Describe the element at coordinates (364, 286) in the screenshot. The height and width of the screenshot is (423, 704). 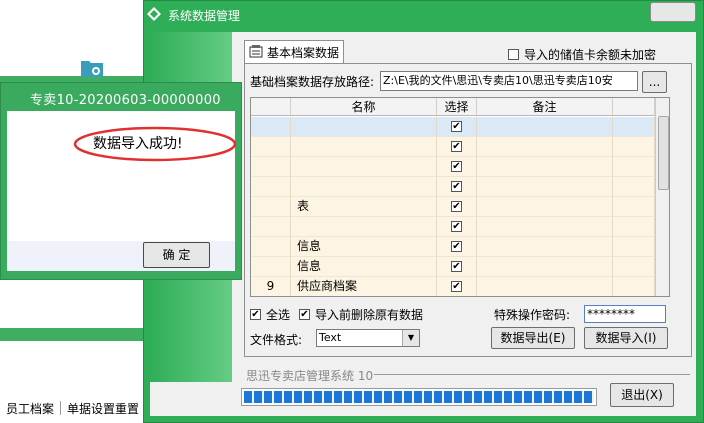
I see `cell-name: 供应商档案` at that location.